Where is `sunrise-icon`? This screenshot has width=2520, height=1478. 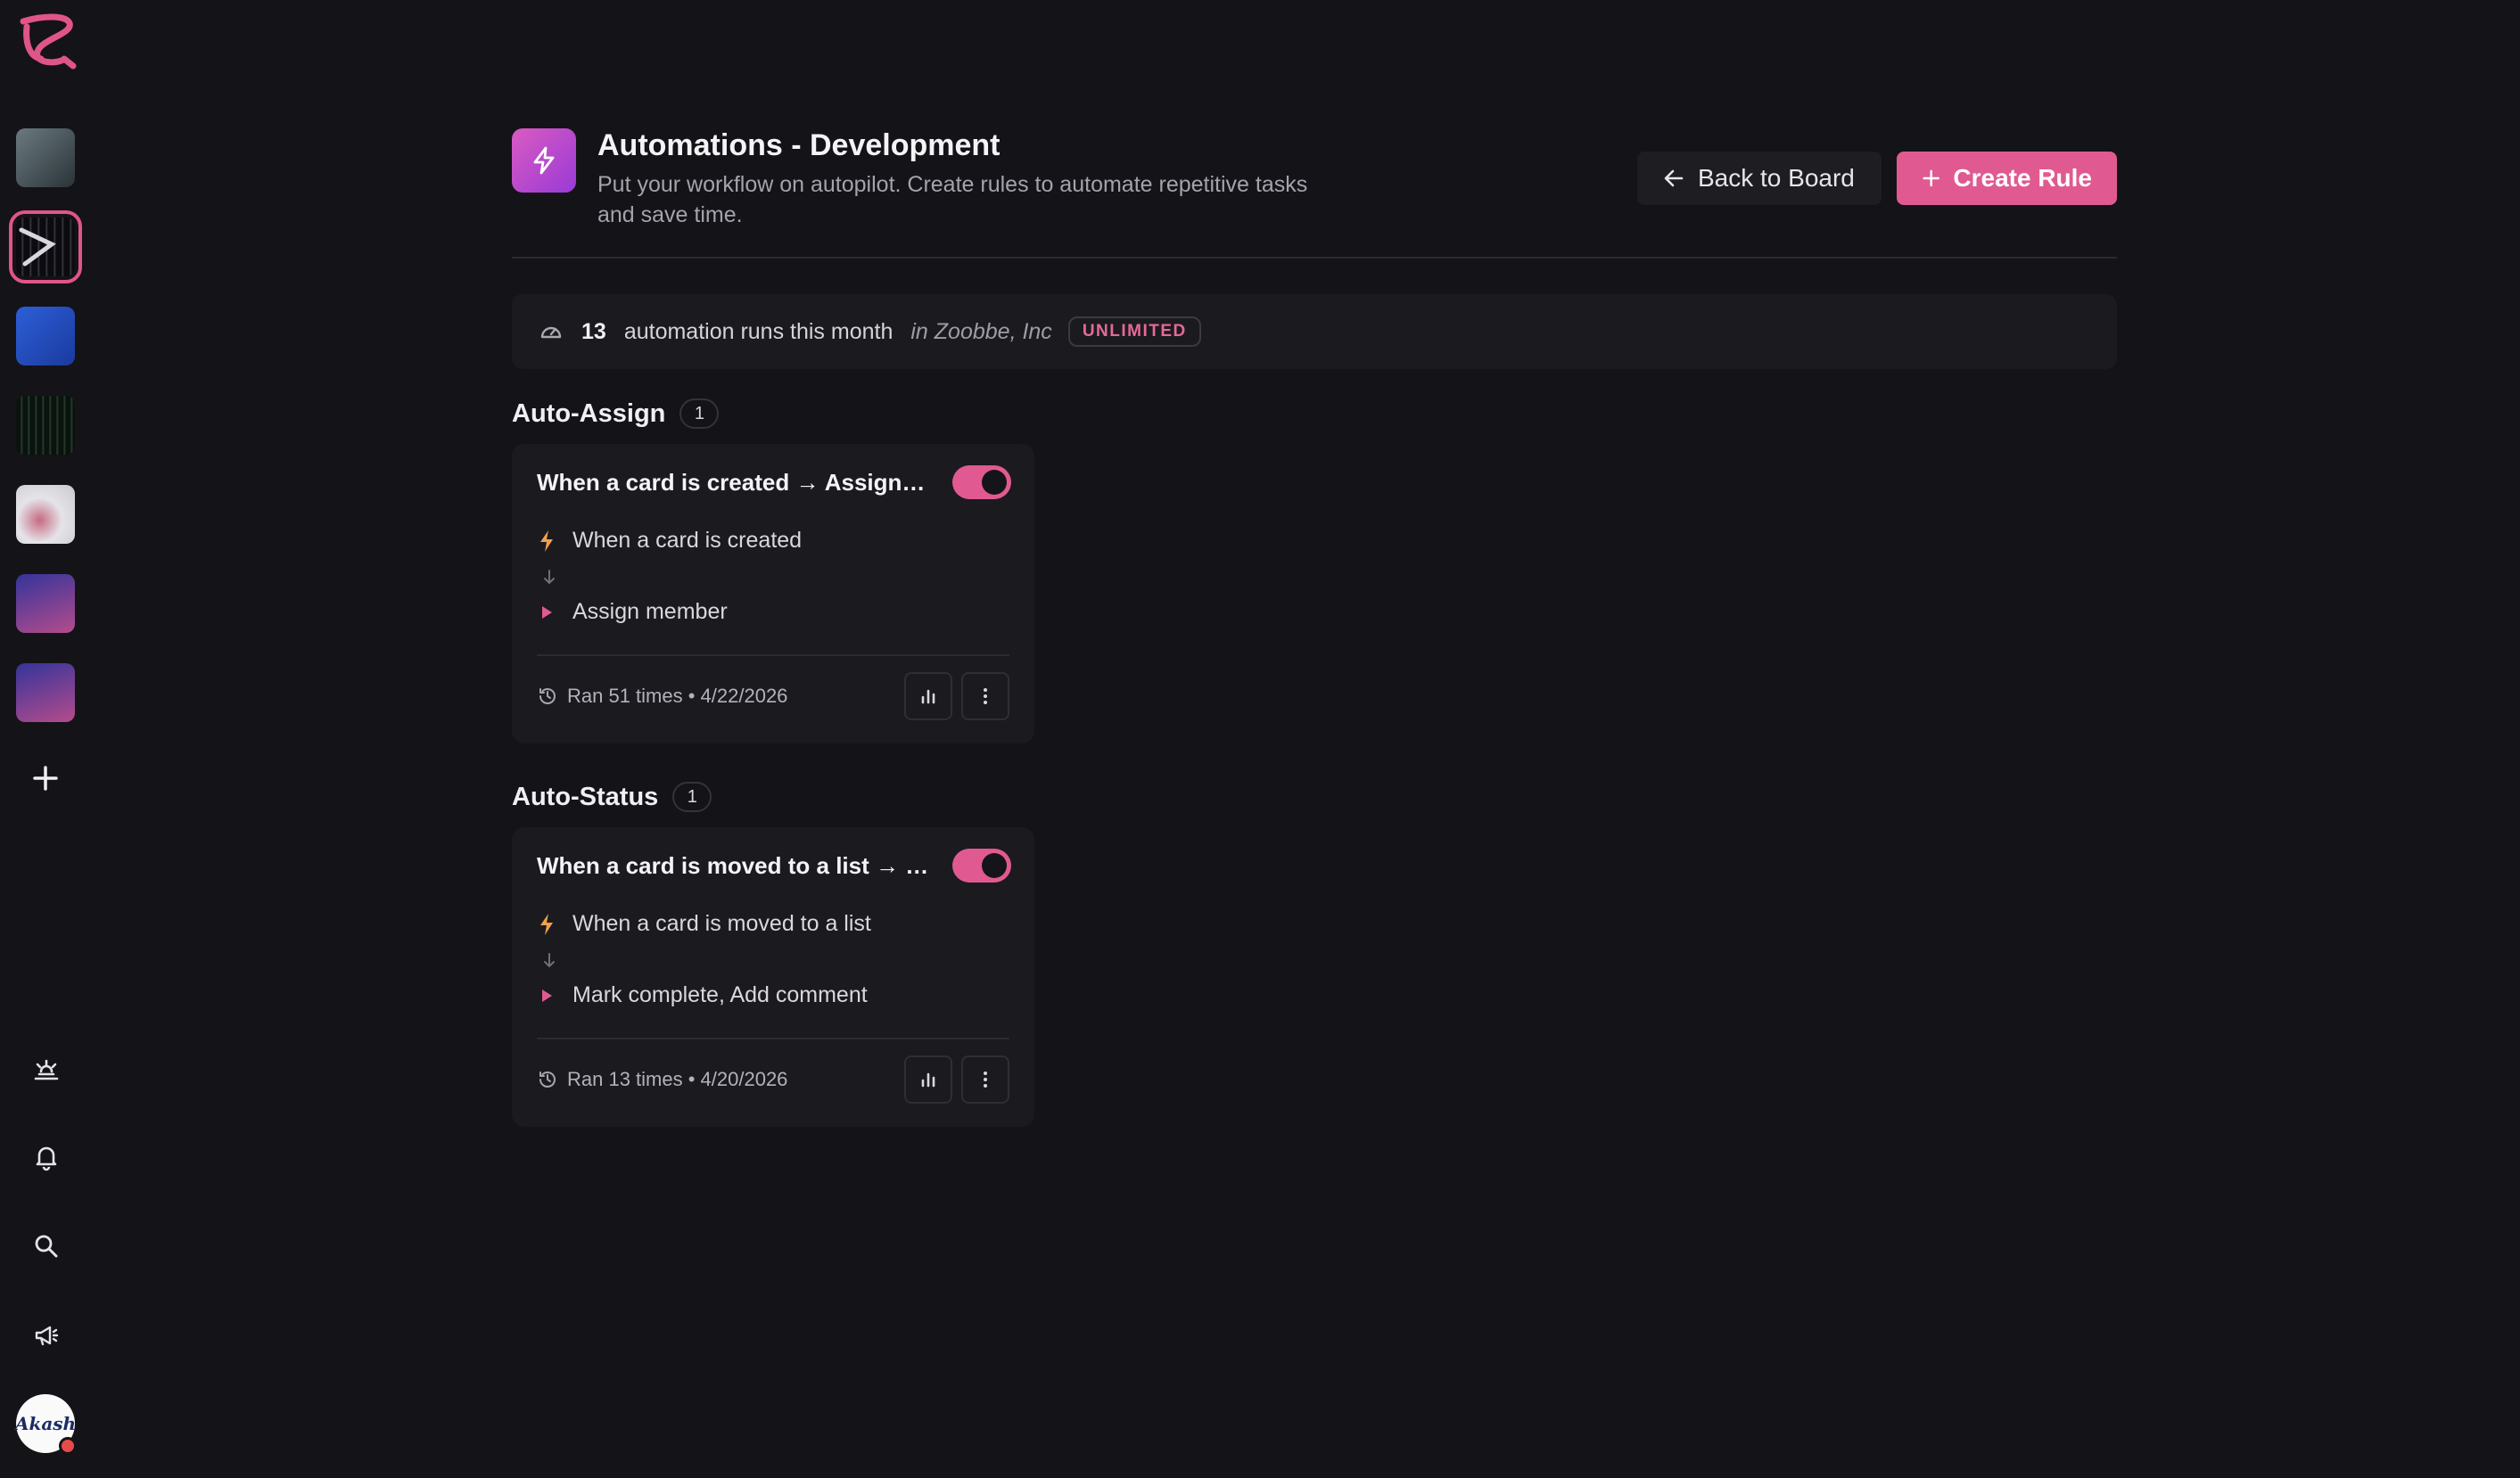
sunrise-icon is located at coordinates (46, 1070).